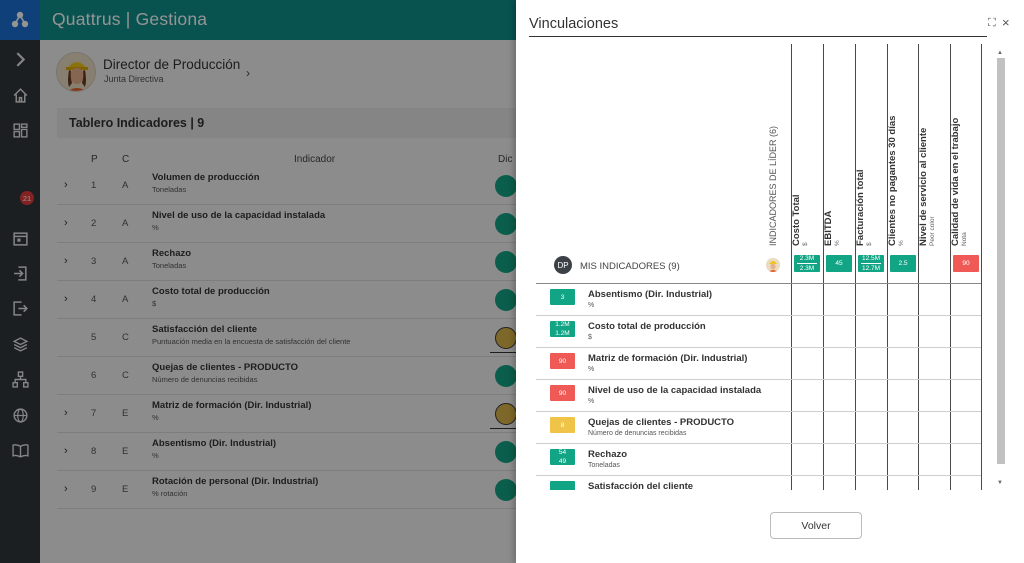 The width and height of the screenshot is (1024, 563). What do you see at coordinates (1000, 53) in the screenshot?
I see `scroll-up-icon: ▲` at bounding box center [1000, 53].